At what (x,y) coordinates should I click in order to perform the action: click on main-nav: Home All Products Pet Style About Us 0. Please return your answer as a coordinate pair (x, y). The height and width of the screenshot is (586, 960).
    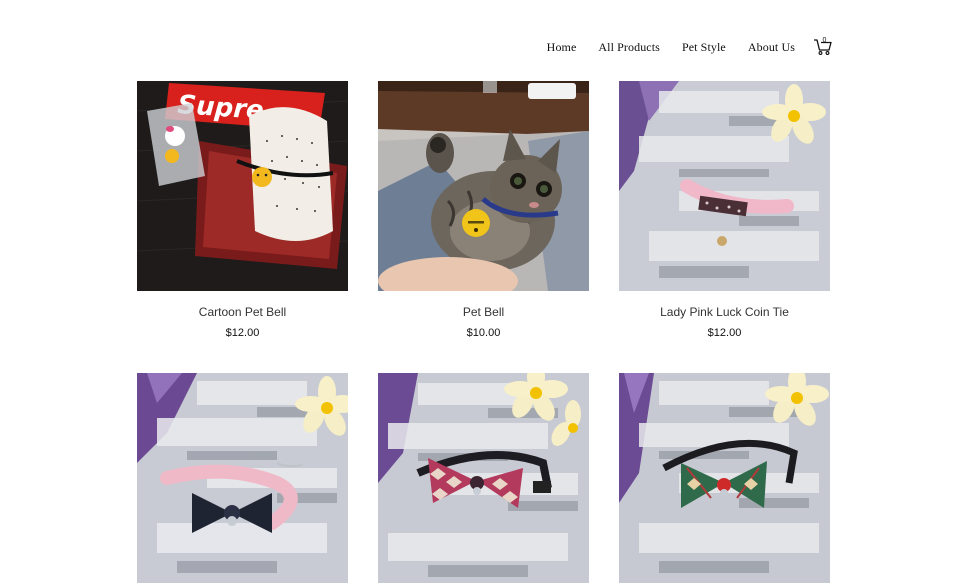
    Looking at the image, I should click on (690, 46).